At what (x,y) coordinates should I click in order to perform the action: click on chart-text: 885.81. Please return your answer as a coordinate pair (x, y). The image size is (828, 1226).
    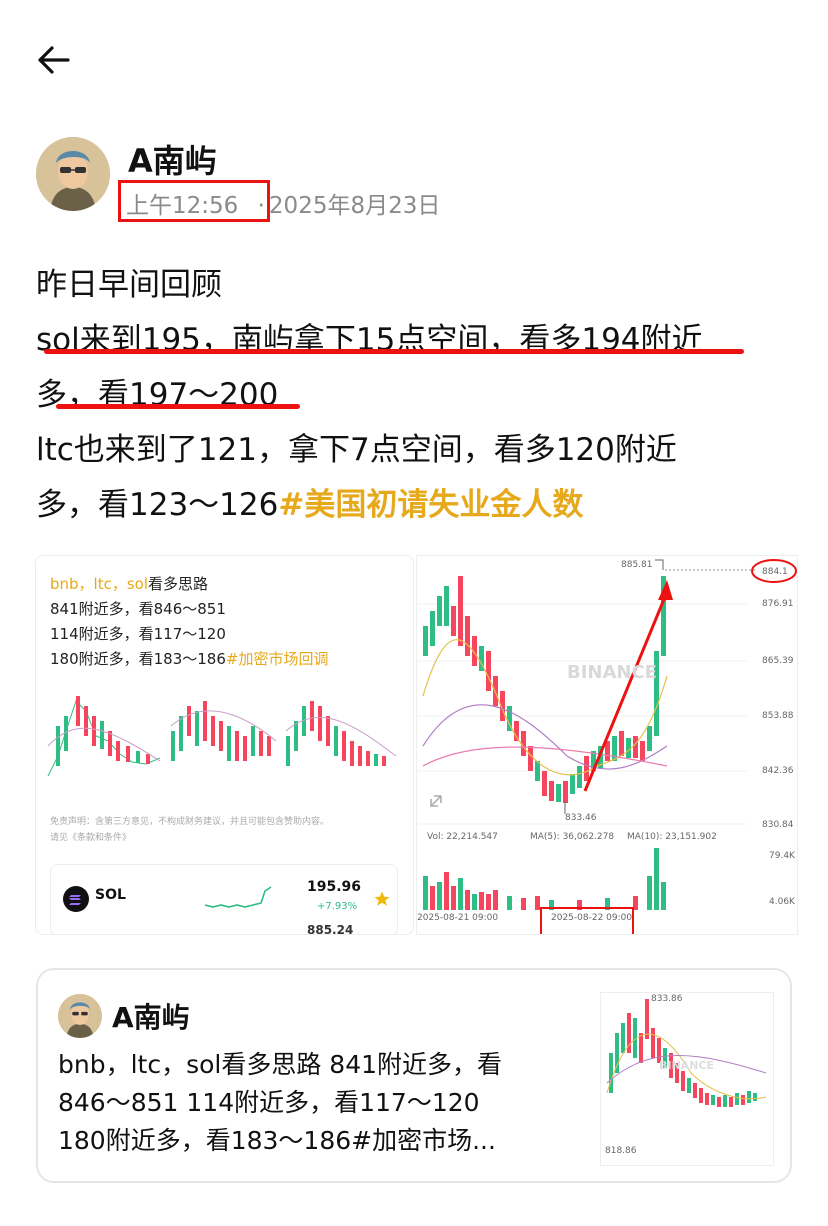
    Looking at the image, I should click on (637, 565).